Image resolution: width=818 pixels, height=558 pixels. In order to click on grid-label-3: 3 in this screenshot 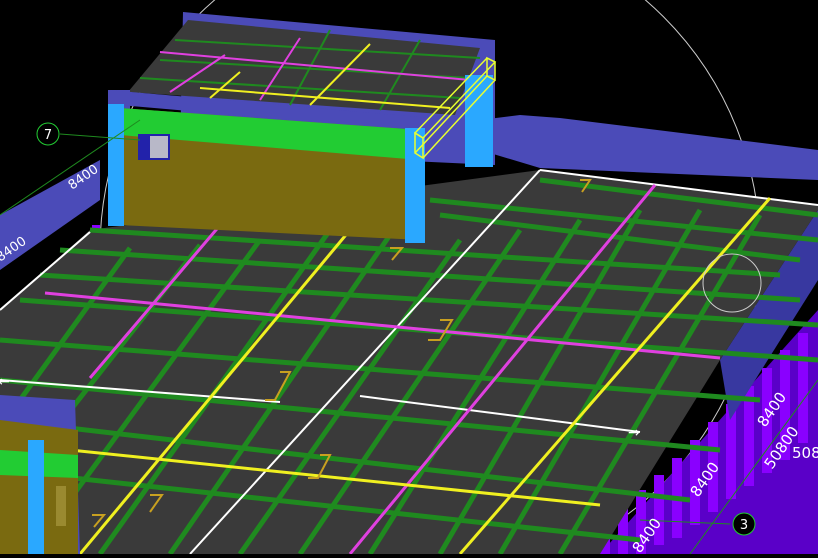, I will do `click(744, 525)`.